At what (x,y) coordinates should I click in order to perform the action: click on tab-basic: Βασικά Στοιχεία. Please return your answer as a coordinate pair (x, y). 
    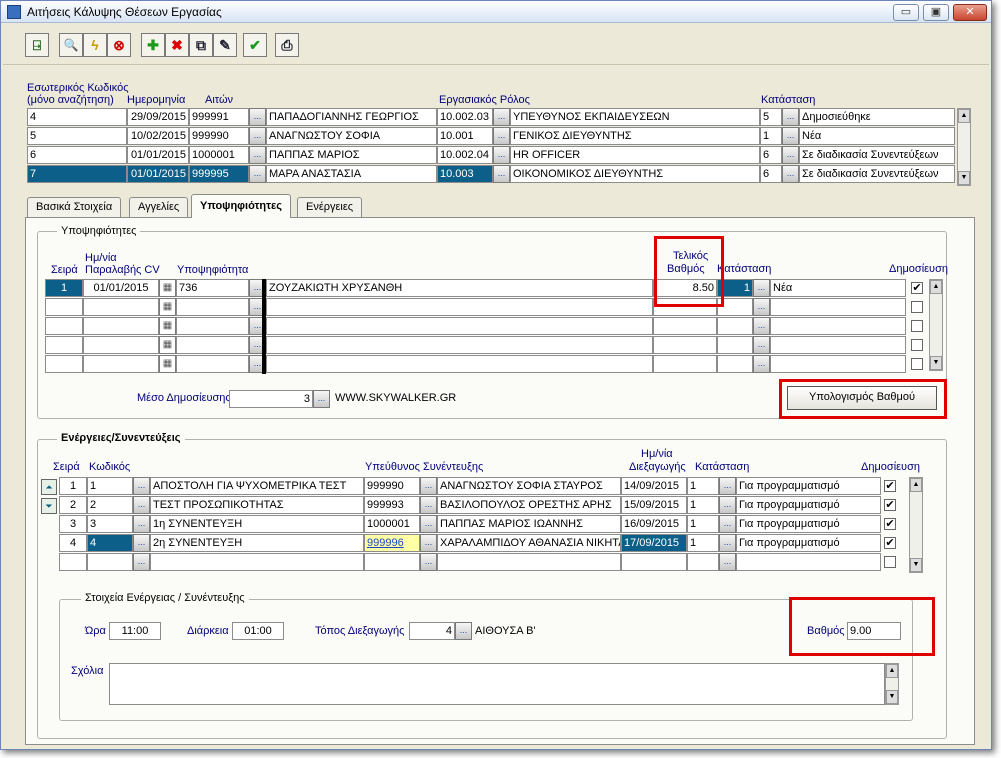
    Looking at the image, I should click on (74, 207).